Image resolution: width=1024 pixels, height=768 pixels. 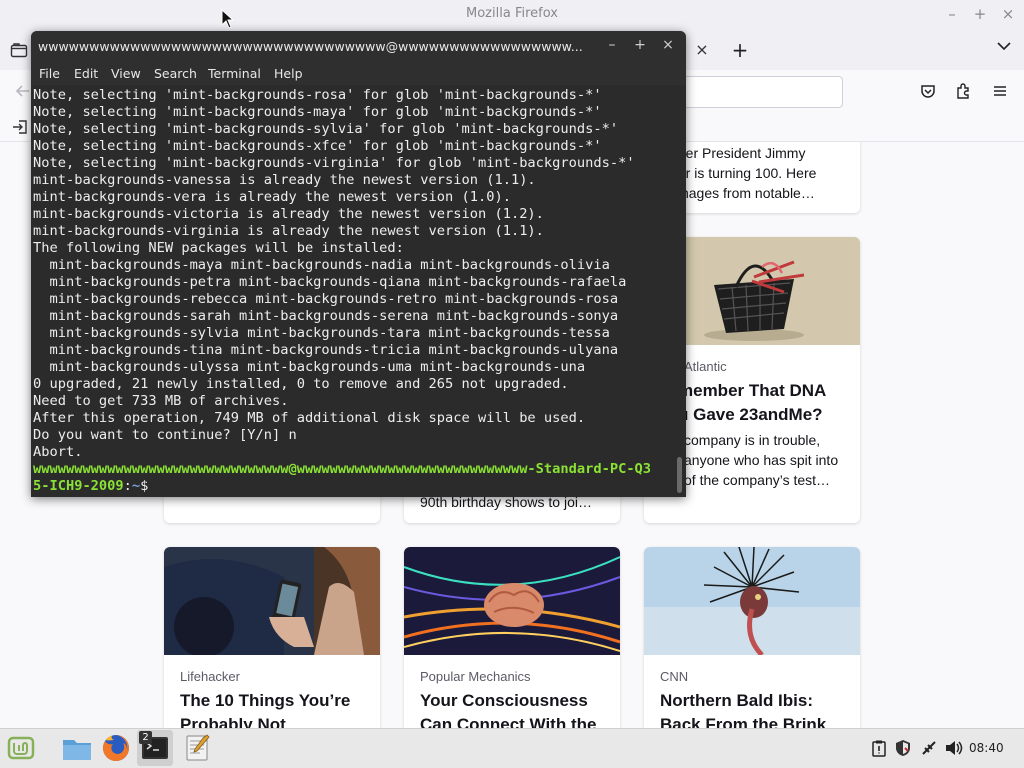 I want to click on taskbar-clock: 08:40, so click(x=986, y=748).